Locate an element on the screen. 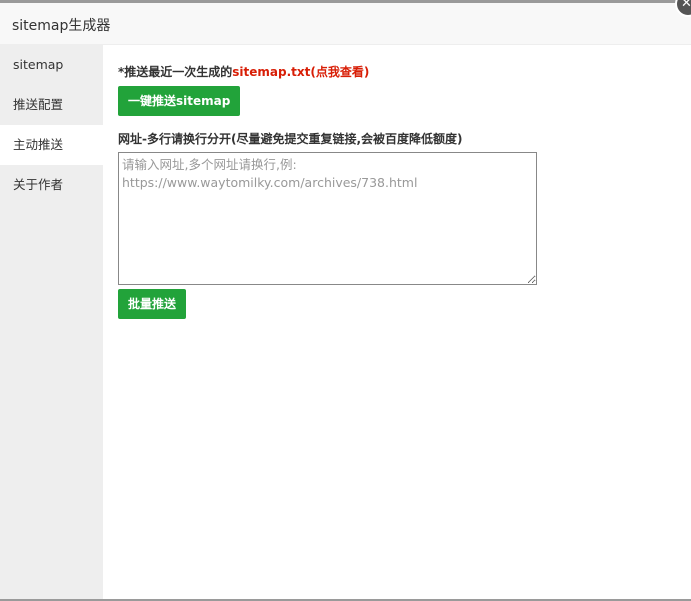 Image resolution: width=691 pixels, height=601 pixels. urls-textarea is located at coordinates (327, 218).